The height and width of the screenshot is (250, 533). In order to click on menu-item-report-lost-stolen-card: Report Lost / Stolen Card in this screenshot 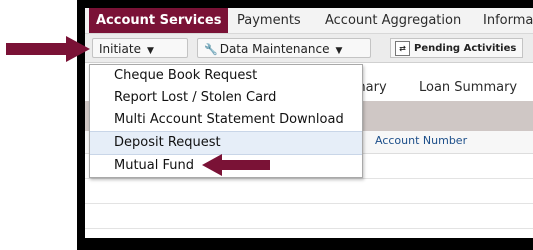, I will do `click(226, 98)`.